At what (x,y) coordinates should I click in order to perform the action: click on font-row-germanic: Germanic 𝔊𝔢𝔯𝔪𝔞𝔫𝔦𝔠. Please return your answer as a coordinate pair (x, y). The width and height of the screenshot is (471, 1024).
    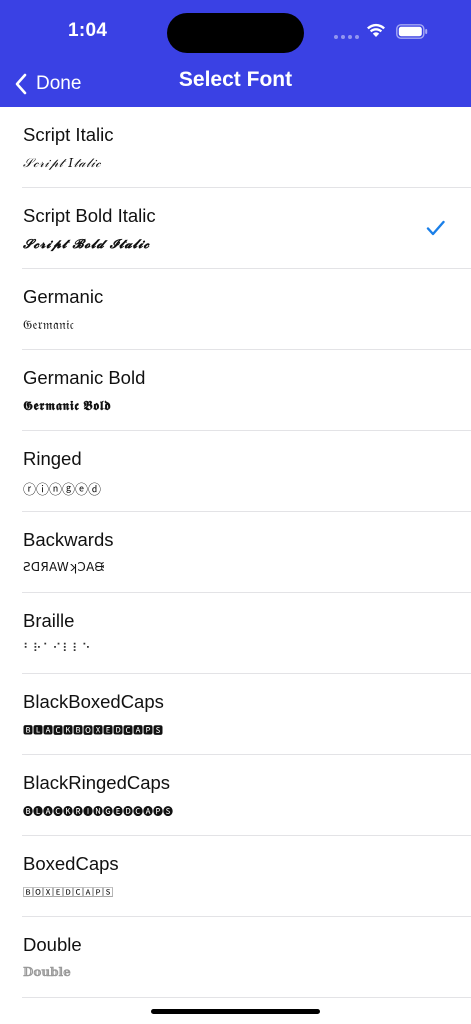
    Looking at the image, I should click on (235, 309).